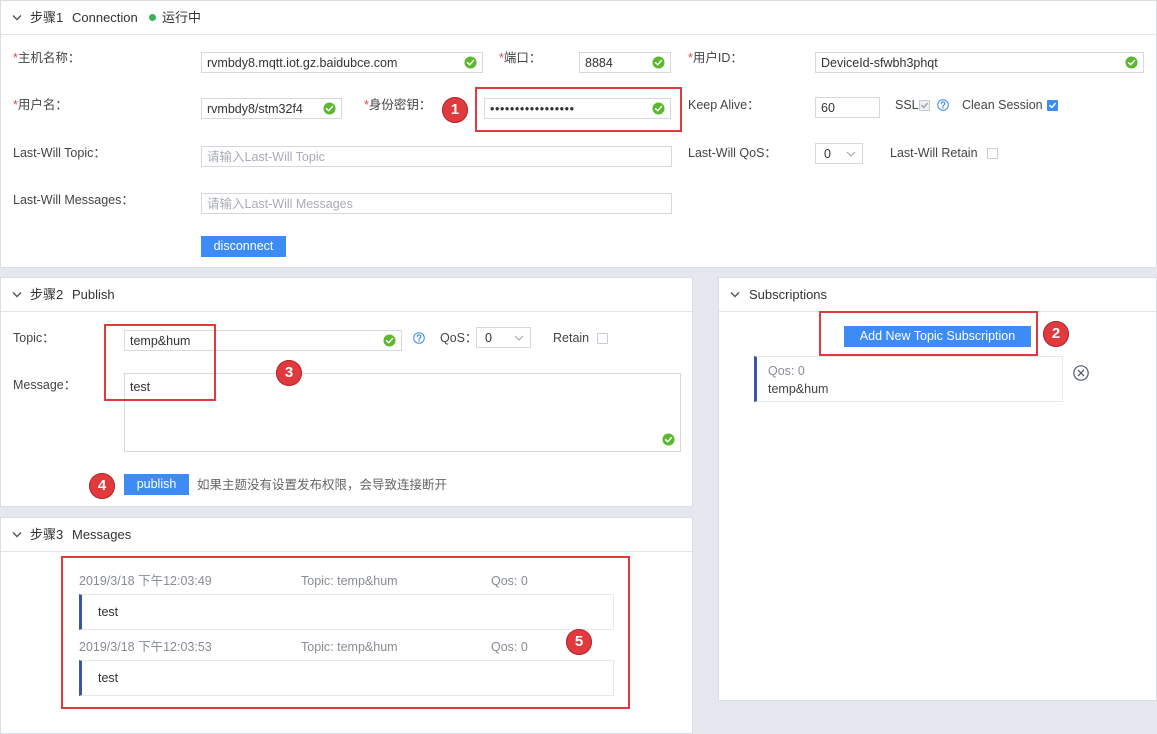  I want to click on last-will-retain-label: Last-Will Retain, so click(934, 153).